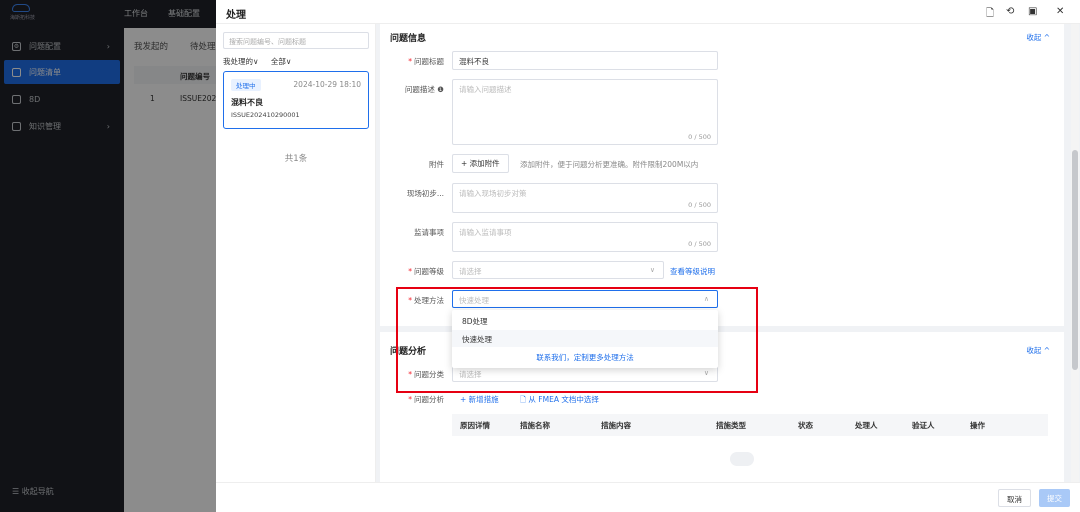  Describe the element at coordinates (648, 12) in the screenshot. I see `drawer-header: 处理 🗋 ⟲ ▣ ✕` at that location.